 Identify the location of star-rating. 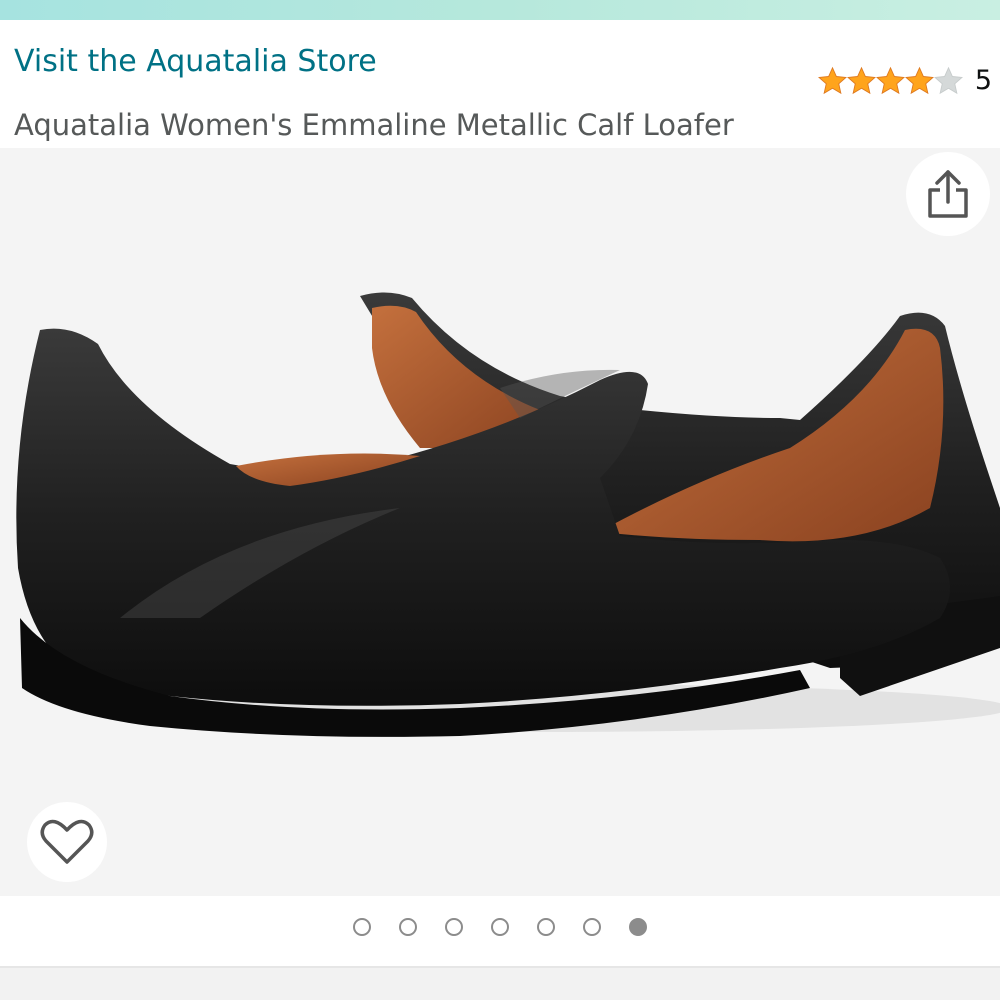
(890, 80).